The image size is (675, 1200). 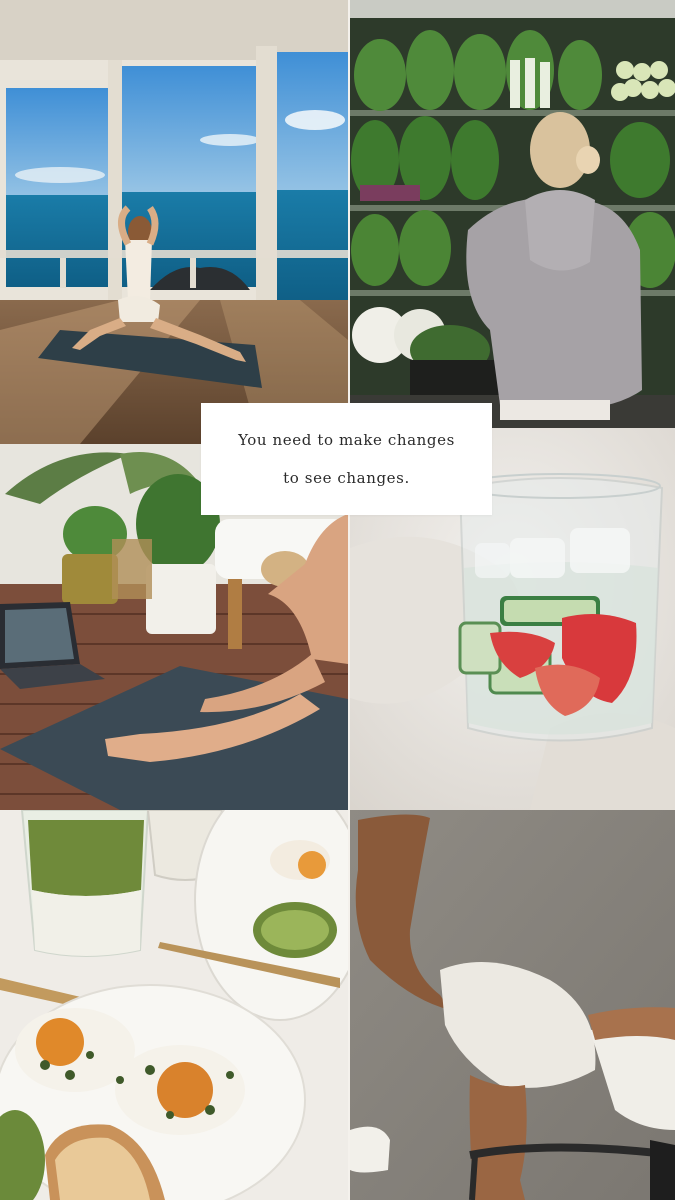 What do you see at coordinates (346, 478) in the screenshot?
I see `quote-line-2: to see changes.` at bounding box center [346, 478].